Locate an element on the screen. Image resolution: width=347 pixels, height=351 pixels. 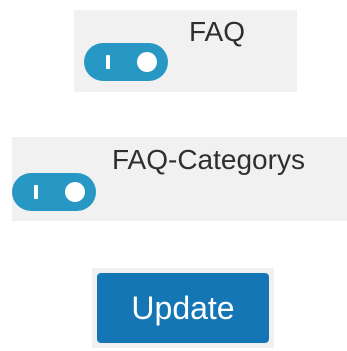
faq-categories-label: FAQ-Categorys is located at coordinates (208, 159).